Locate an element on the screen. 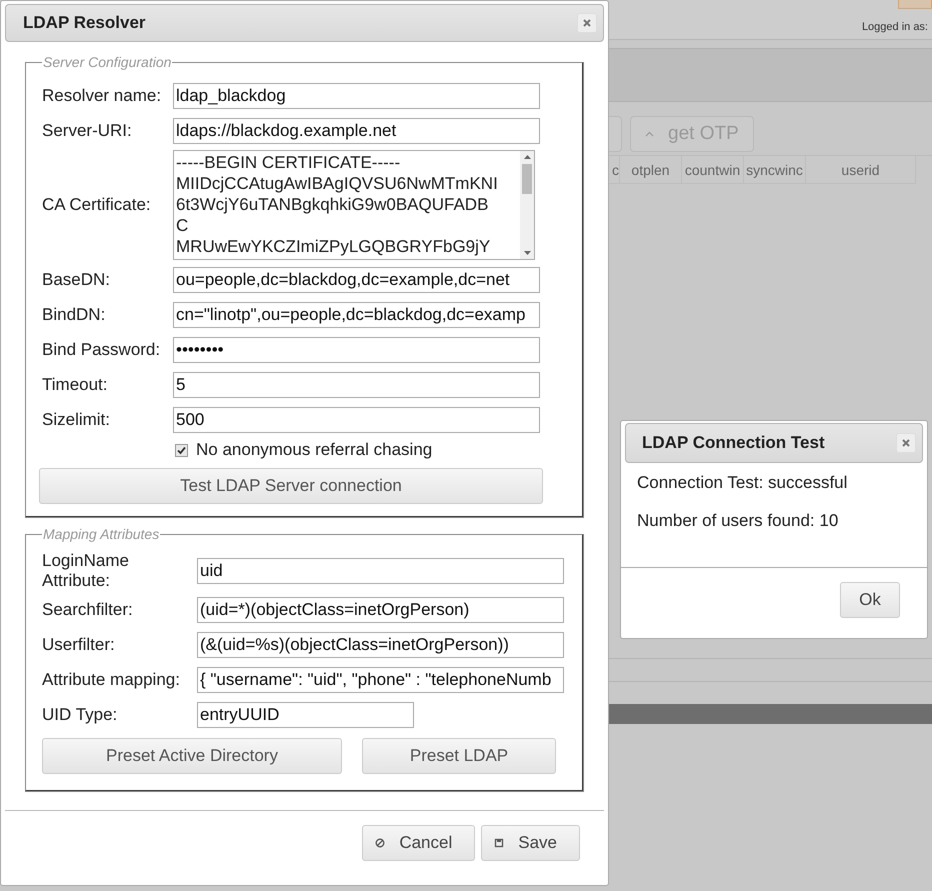 The width and height of the screenshot is (932, 891). input-field: (uid=*)(objectClass=inetOrgPerson) is located at coordinates (380, 609).